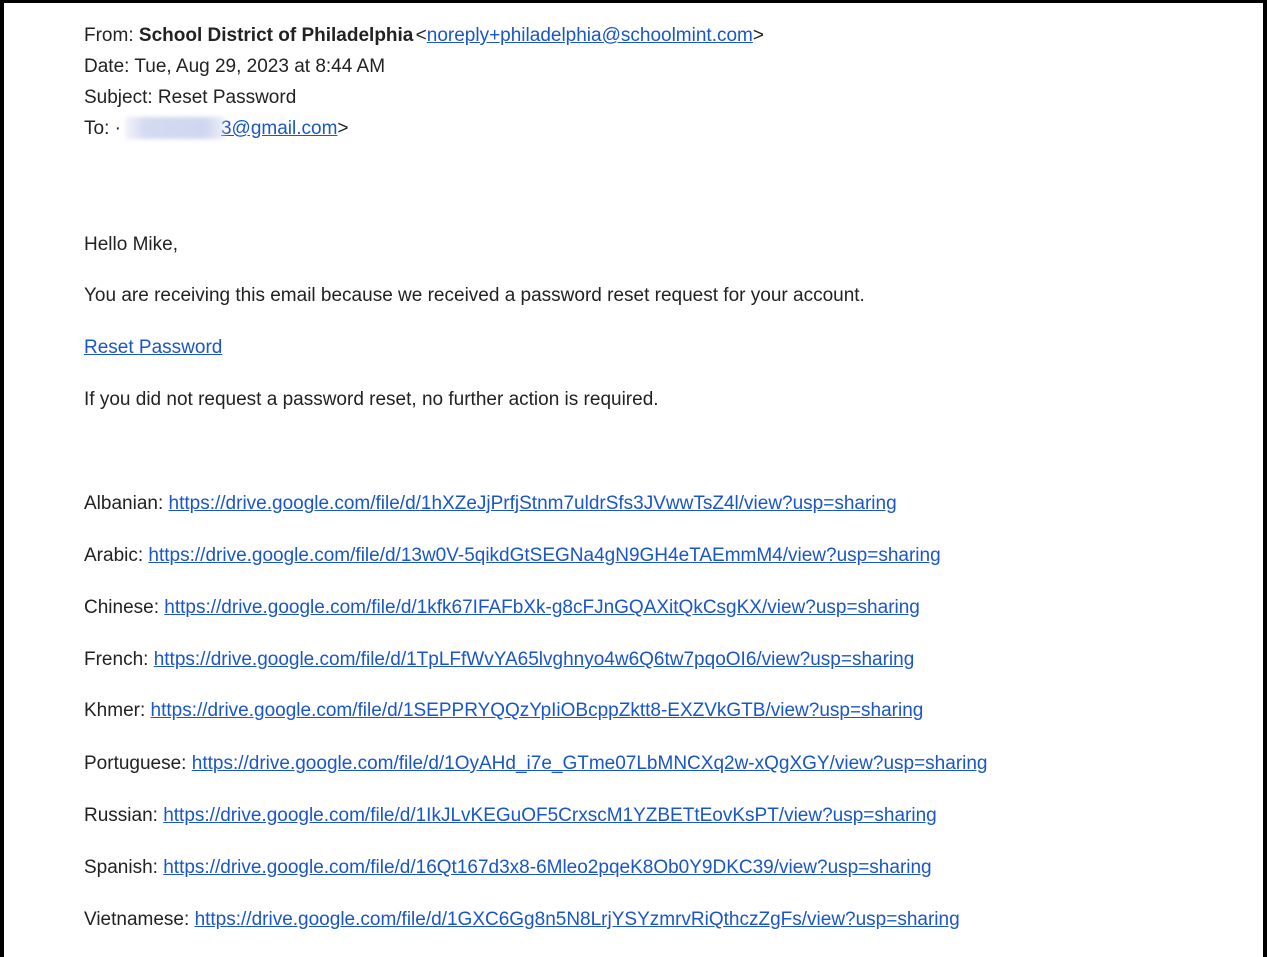 The image size is (1267, 957). Describe the element at coordinates (279, 128) in the screenshot. I see `recipient-email-link: 3@gmail.com` at that location.